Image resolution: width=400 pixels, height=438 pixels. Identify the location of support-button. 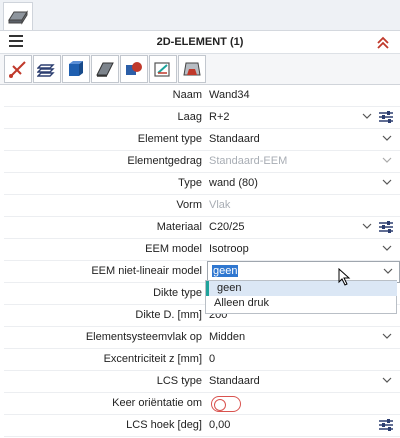
(192, 69).